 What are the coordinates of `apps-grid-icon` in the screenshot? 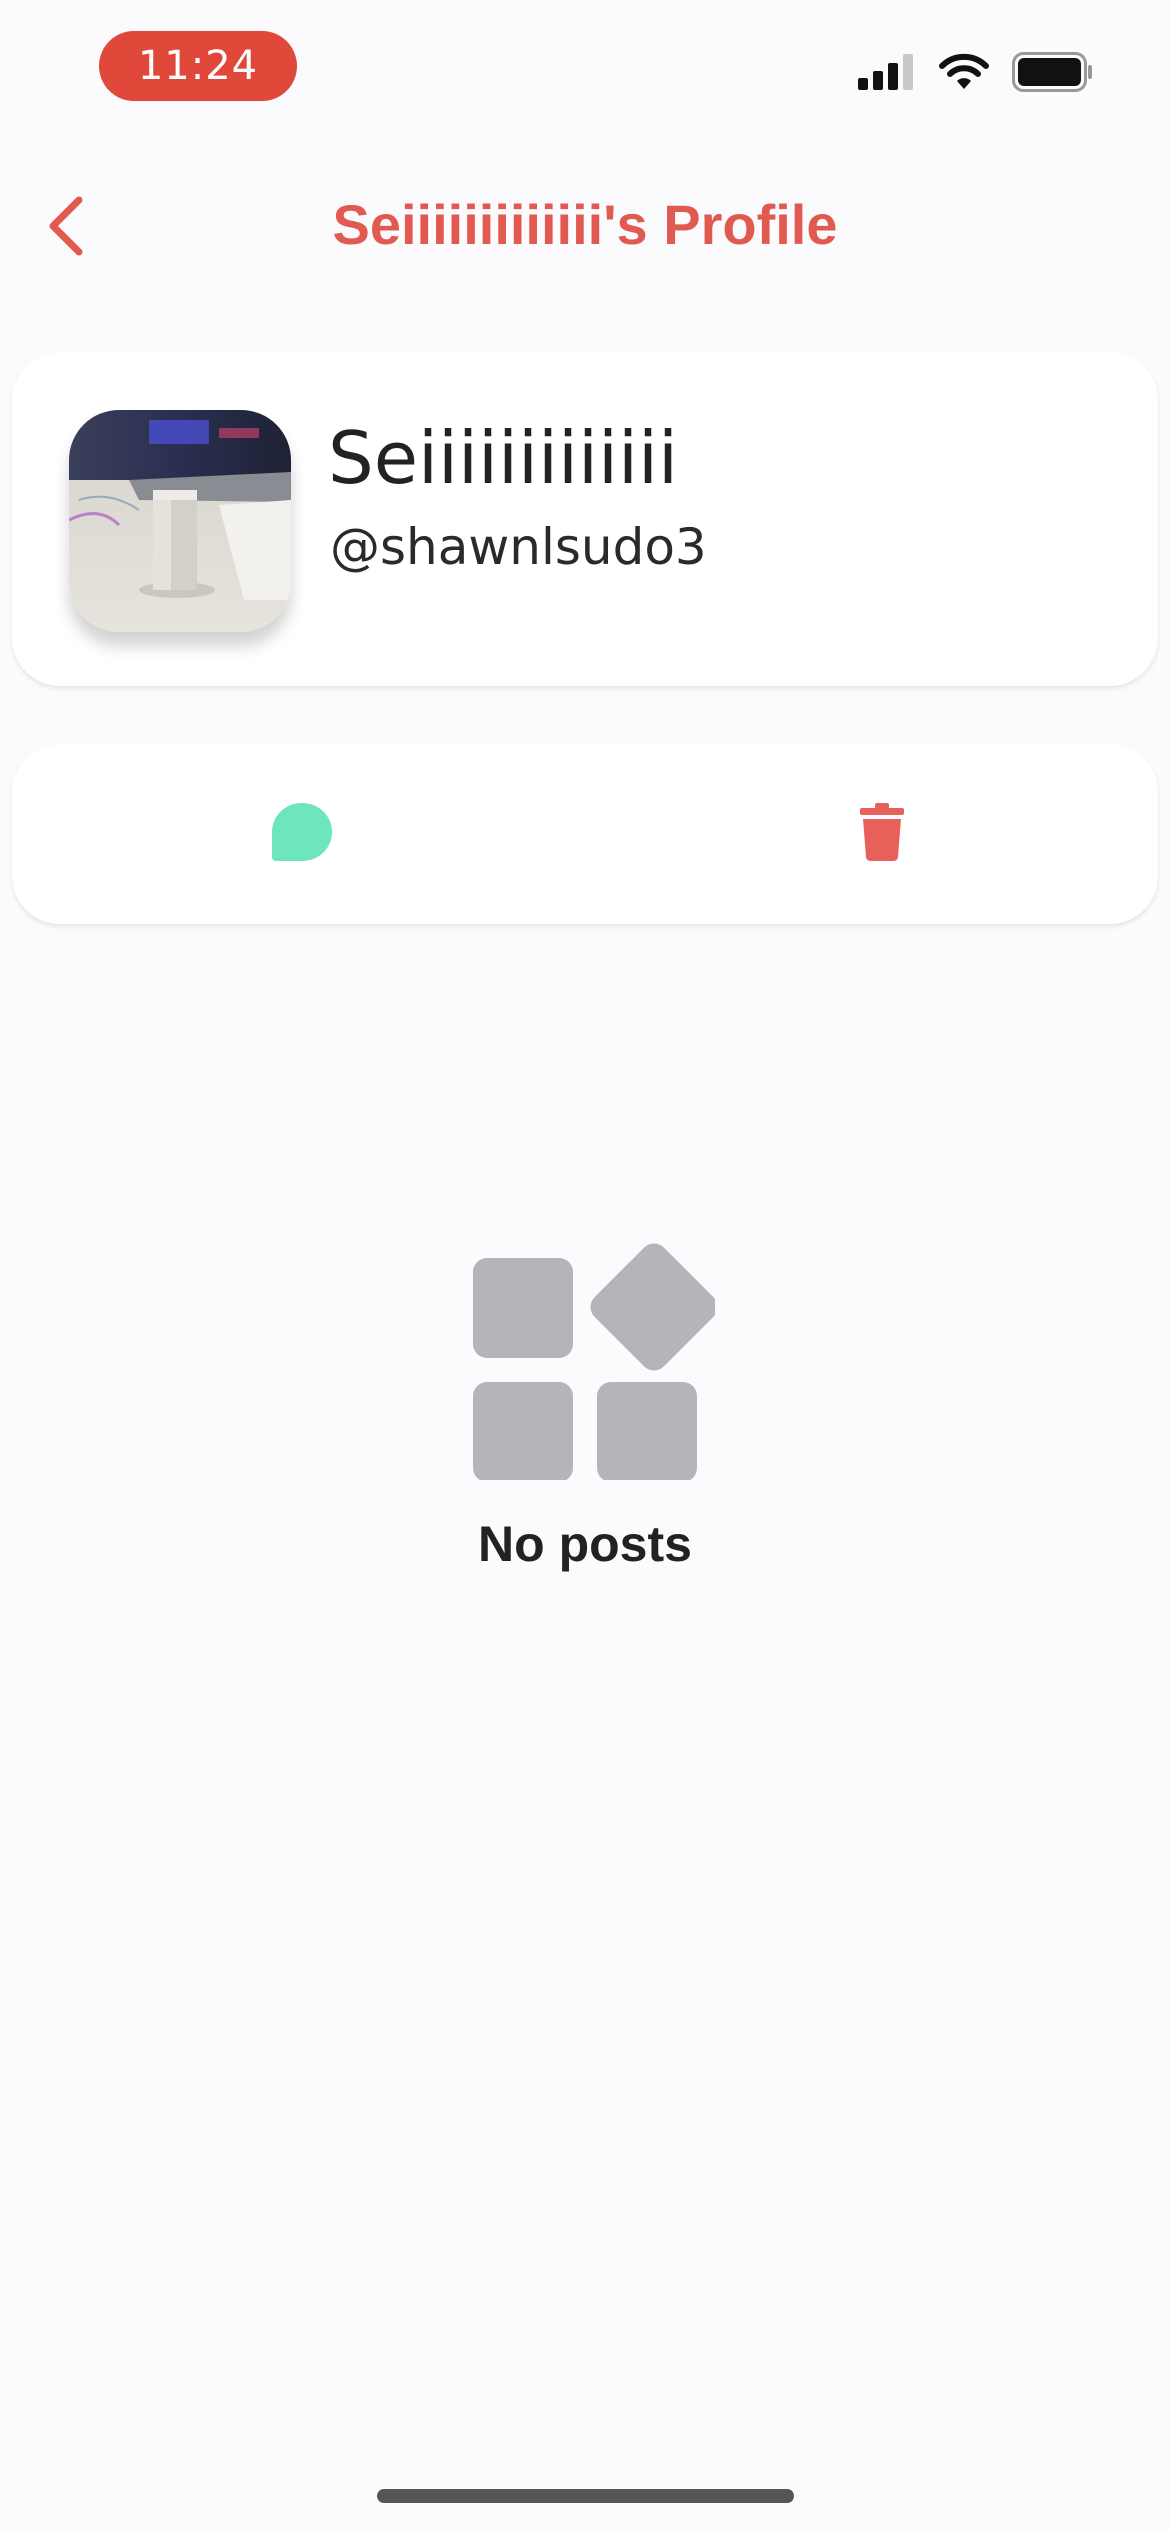 It's located at (585, 1362).